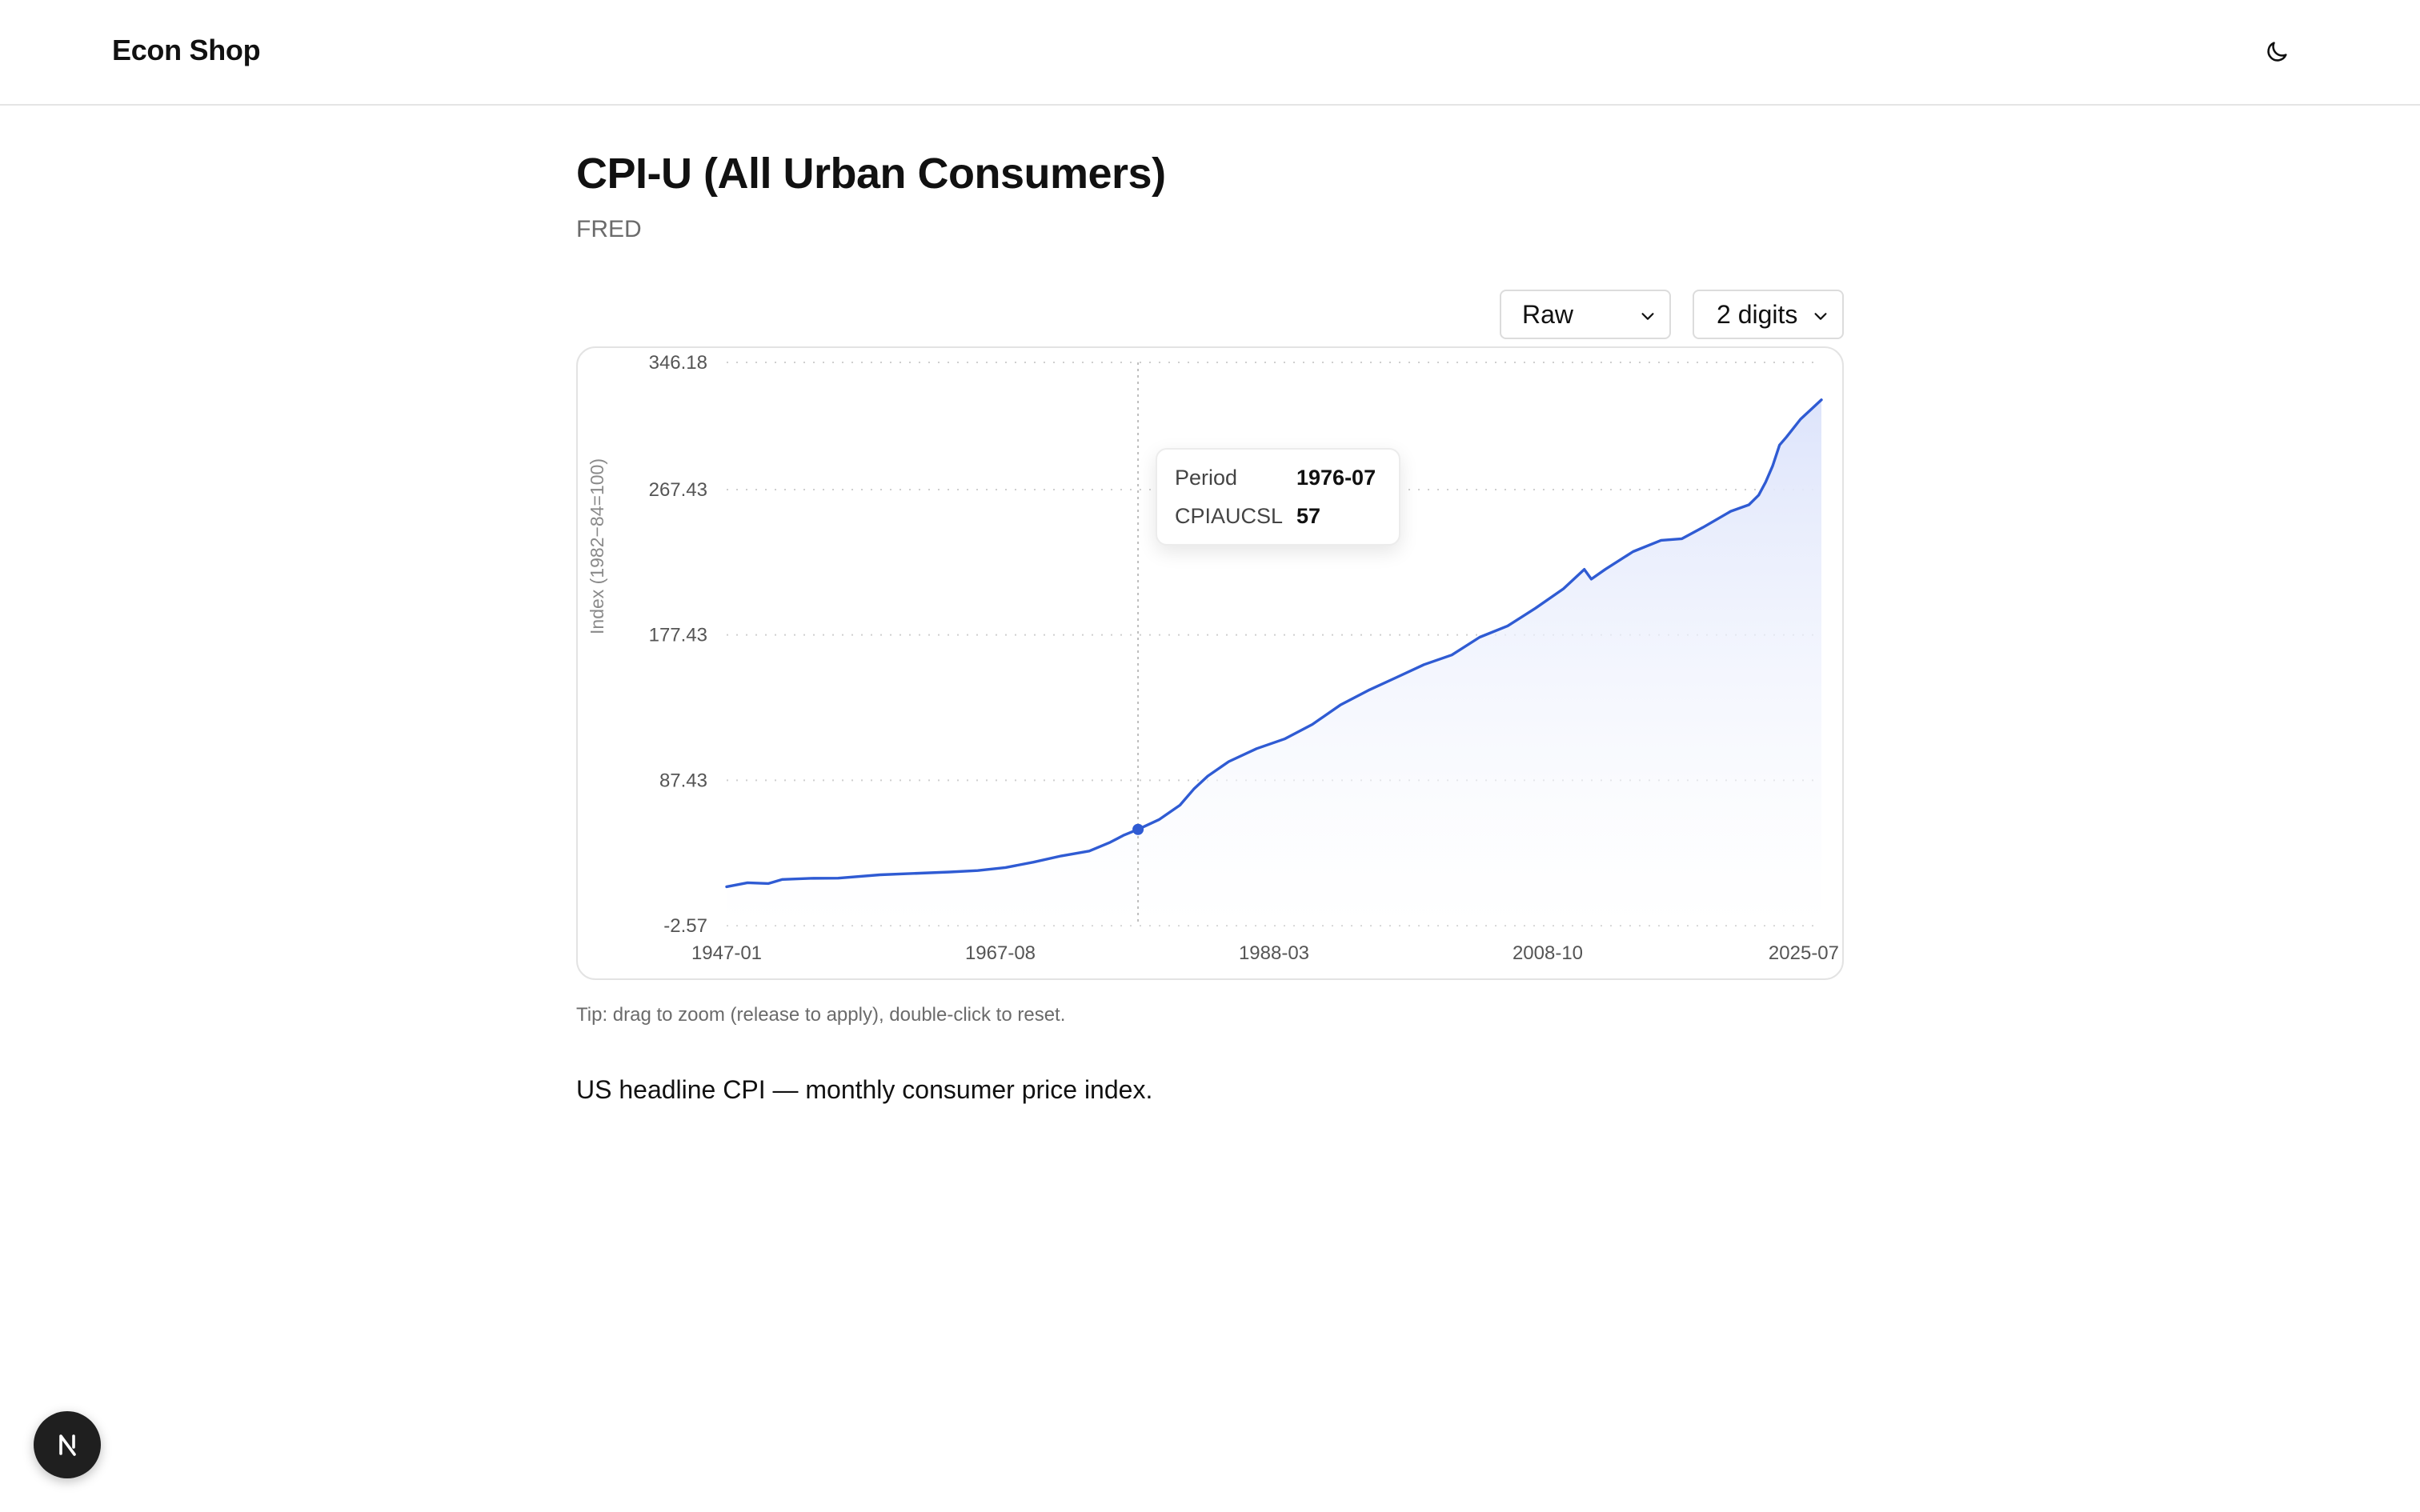 This screenshot has width=2420, height=1512. I want to click on x-tick-label: 2008-10, so click(1547, 953).